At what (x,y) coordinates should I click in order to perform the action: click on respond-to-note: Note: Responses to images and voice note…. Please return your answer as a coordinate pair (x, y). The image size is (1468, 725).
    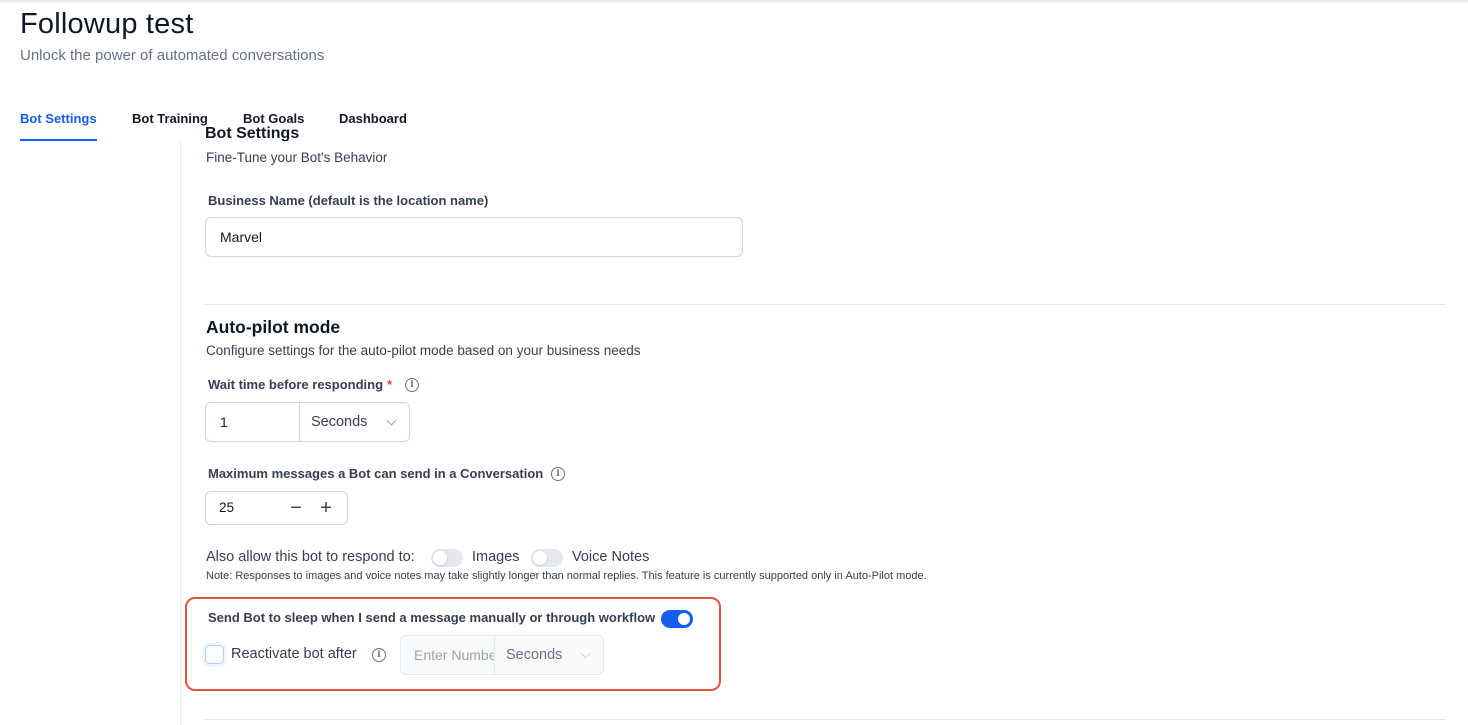
    Looking at the image, I should click on (566, 576).